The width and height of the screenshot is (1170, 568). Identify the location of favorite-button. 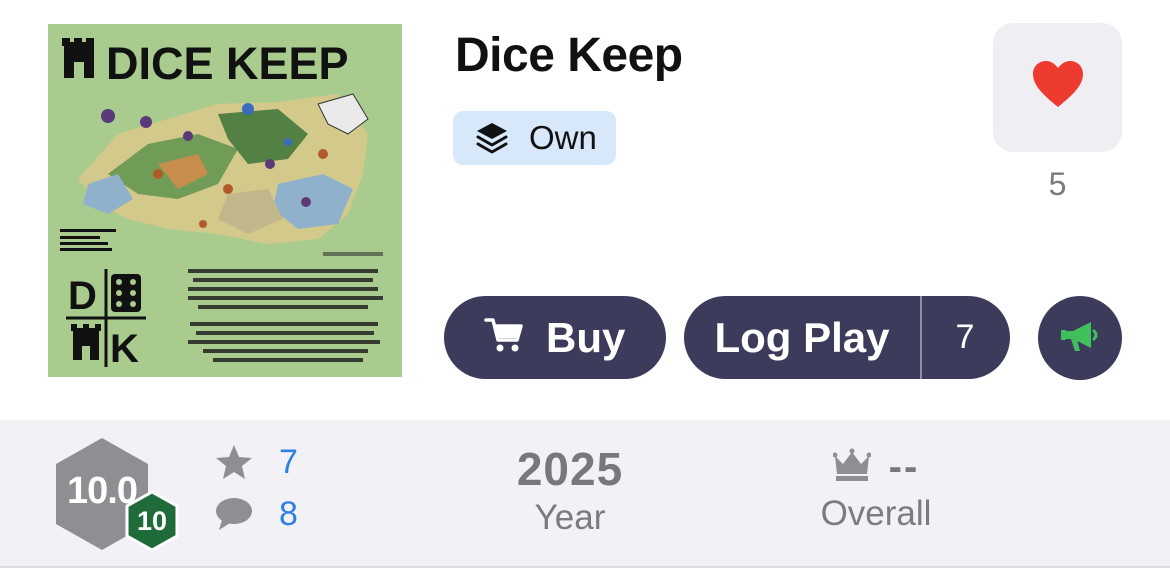
(1057, 87).